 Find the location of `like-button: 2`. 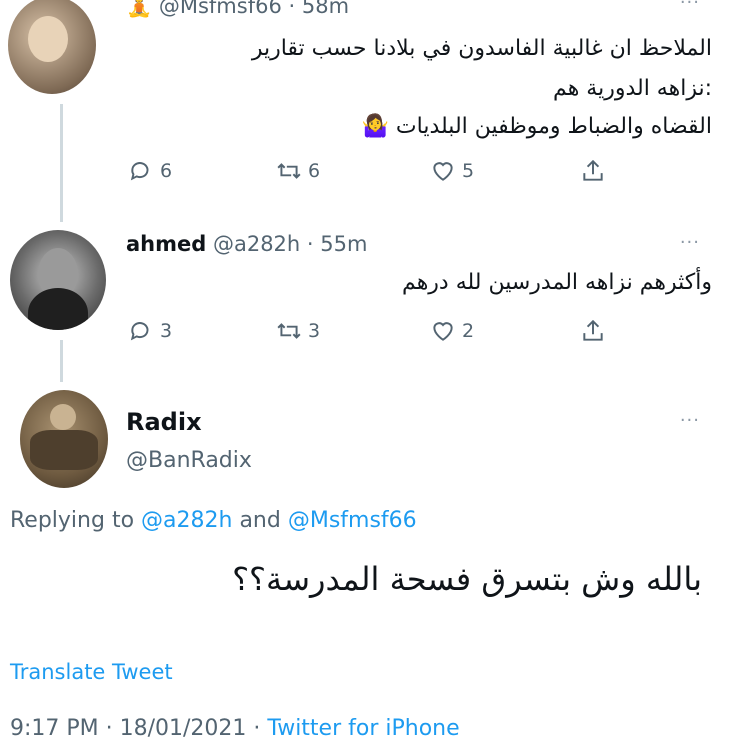

like-button: 2 is located at coordinates (452, 331).